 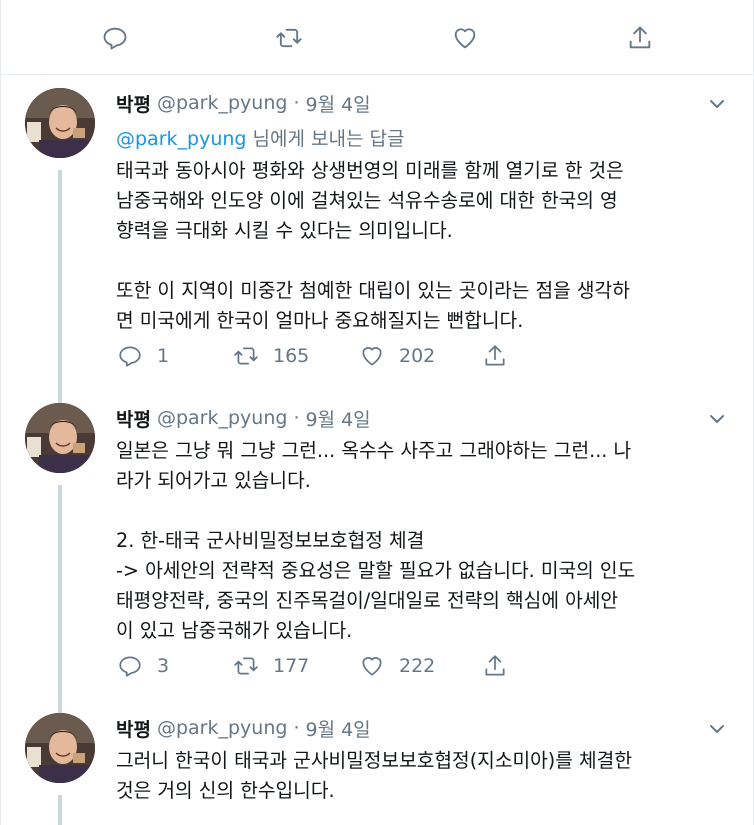 What do you see at coordinates (163, 666) in the screenshot?
I see `reply-count: 3` at bounding box center [163, 666].